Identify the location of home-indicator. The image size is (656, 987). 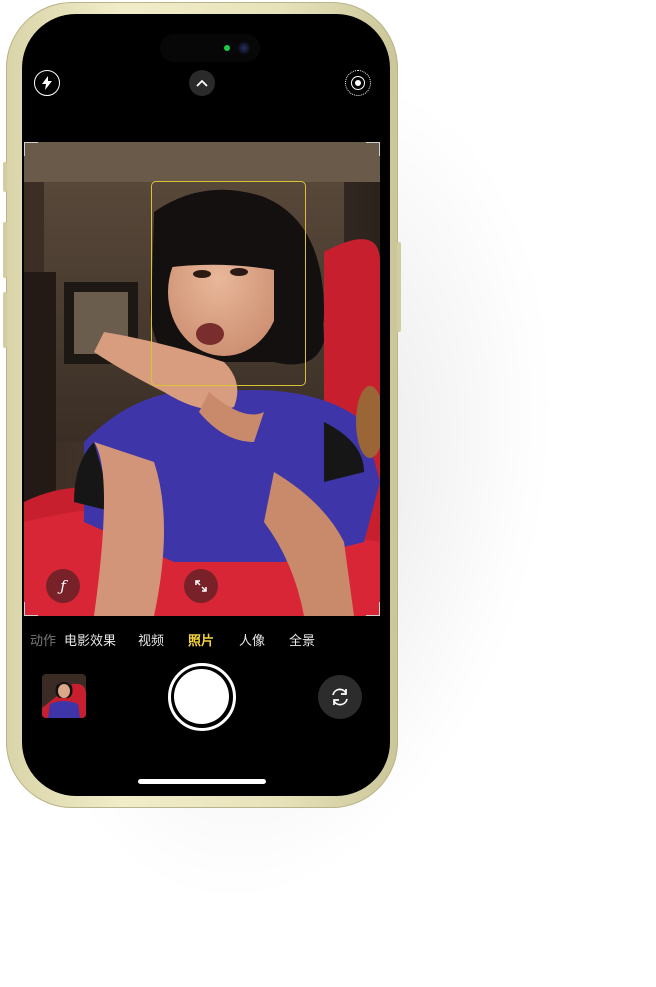
(202, 781).